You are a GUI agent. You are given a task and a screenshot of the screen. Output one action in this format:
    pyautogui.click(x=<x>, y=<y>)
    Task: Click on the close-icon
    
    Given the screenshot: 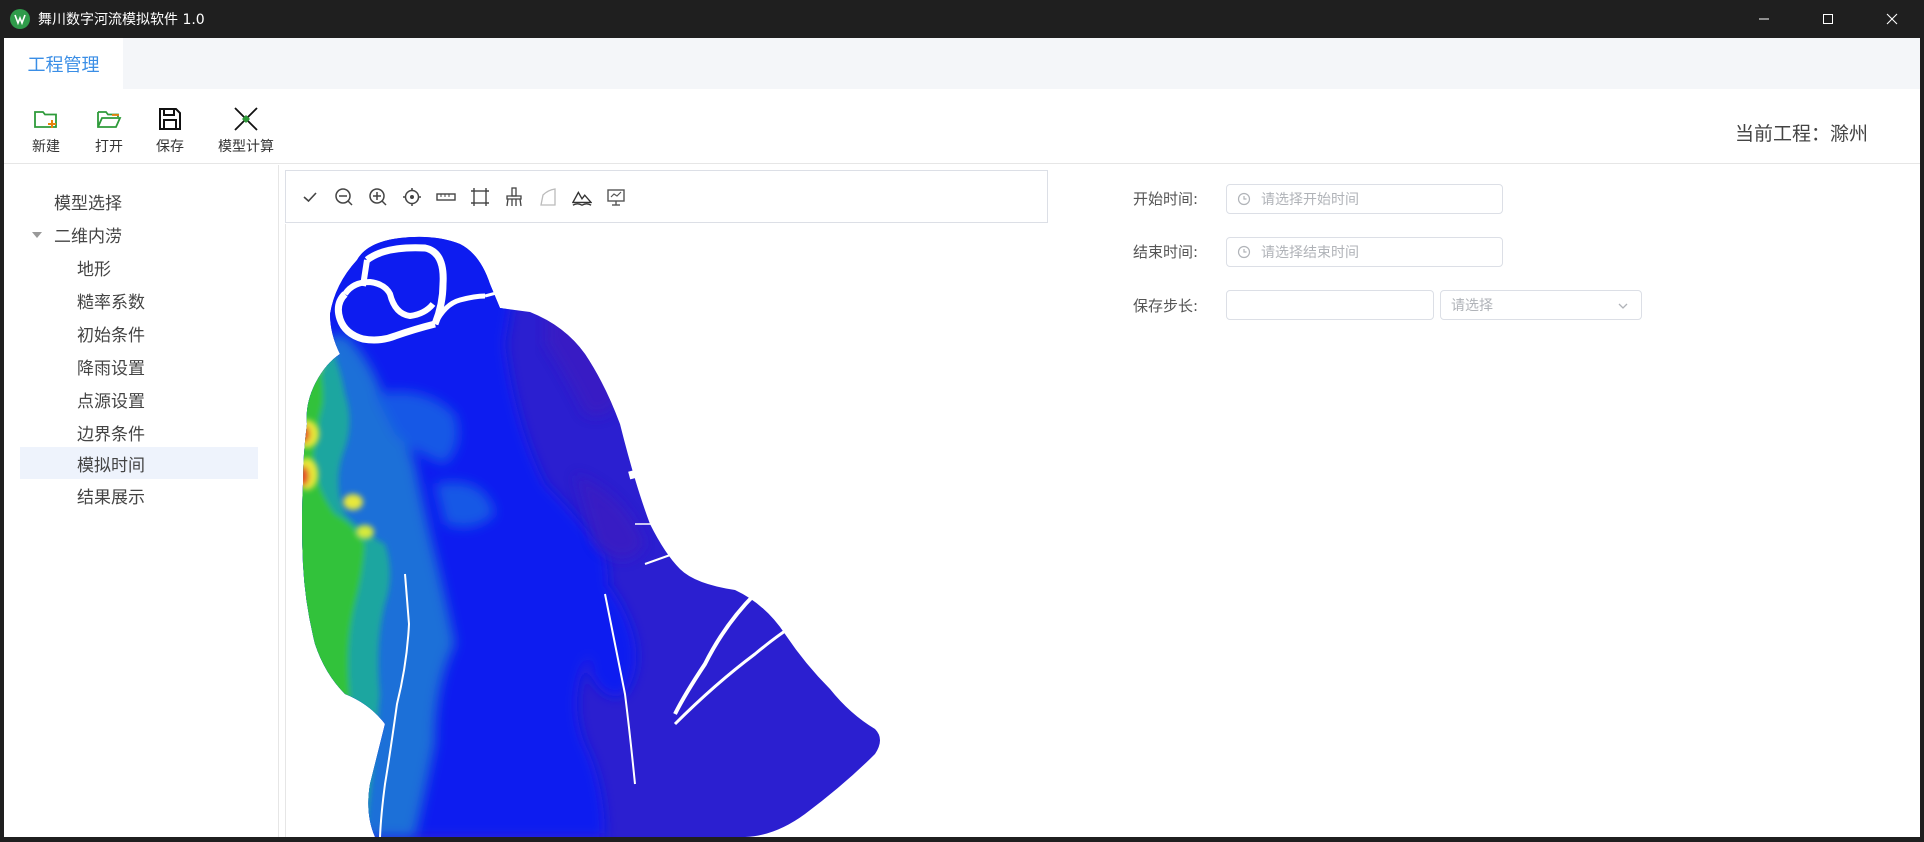 What is the action you would take?
    pyautogui.click(x=1892, y=19)
    